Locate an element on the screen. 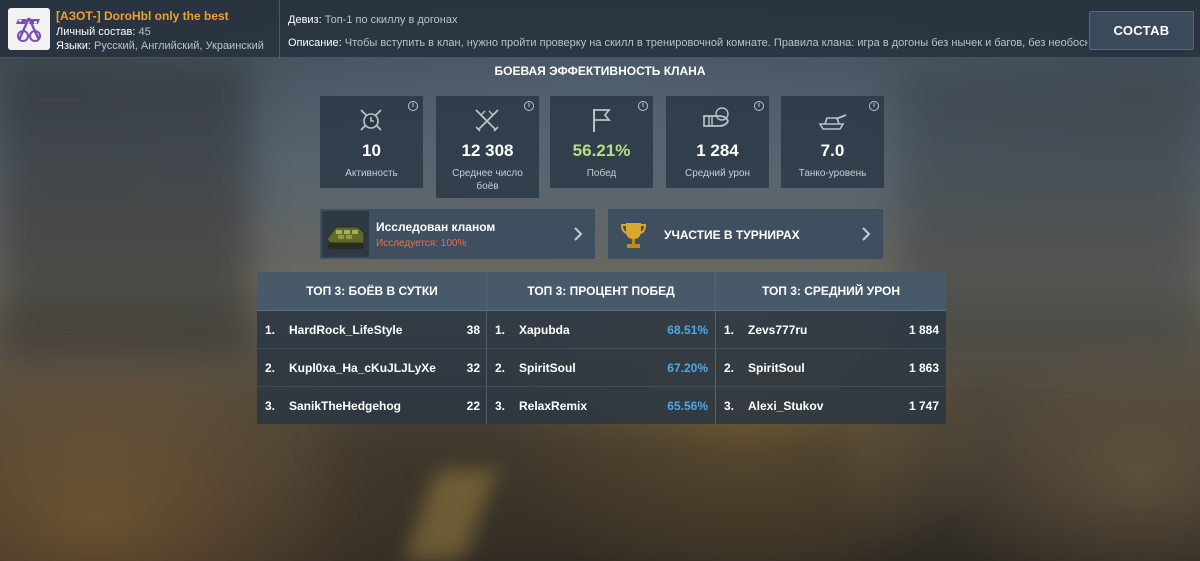 This screenshot has height=561, width=1200. player-value: 38 is located at coordinates (473, 330).